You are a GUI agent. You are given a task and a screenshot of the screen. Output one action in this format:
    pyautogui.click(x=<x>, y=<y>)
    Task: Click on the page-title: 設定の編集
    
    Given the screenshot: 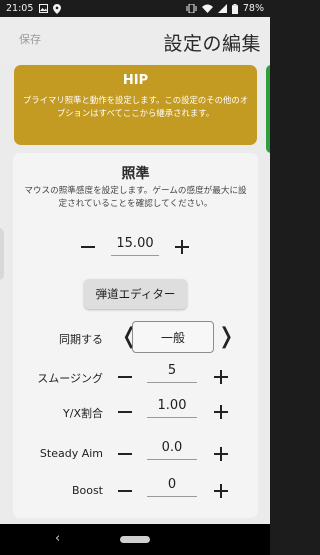 What is the action you would take?
    pyautogui.click(x=212, y=44)
    